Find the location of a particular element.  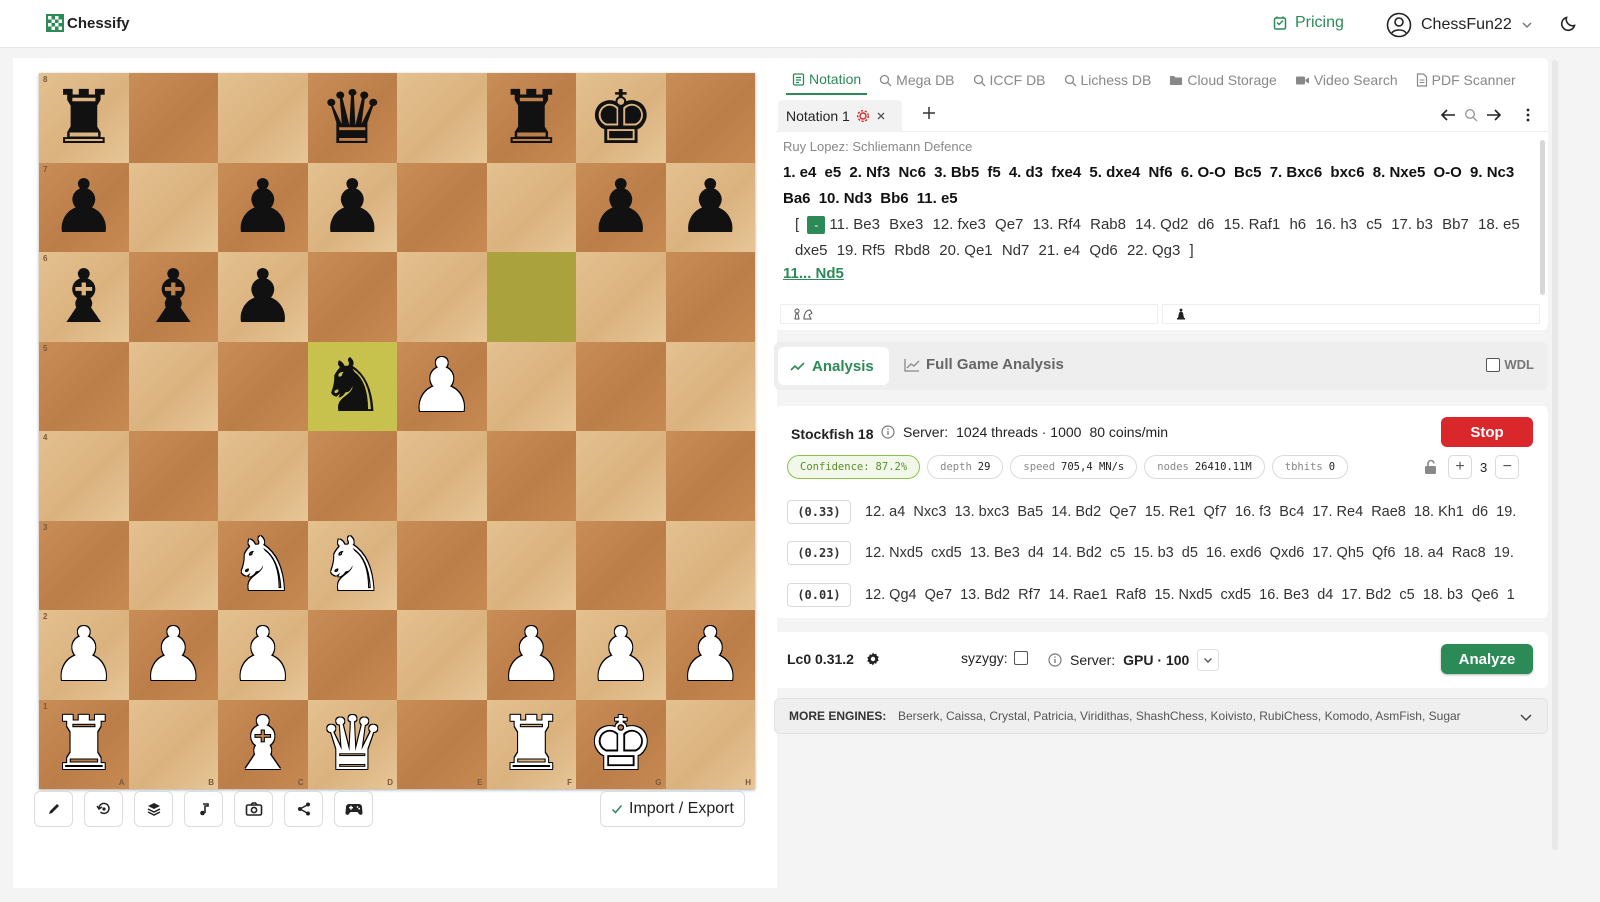

user-menu: ChessFun22 is located at coordinates (1459, 25).